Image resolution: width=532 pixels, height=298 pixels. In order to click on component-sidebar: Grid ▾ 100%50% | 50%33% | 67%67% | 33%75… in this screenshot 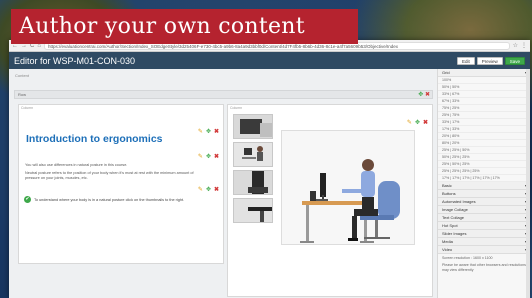, I will do `click(483, 183)`.